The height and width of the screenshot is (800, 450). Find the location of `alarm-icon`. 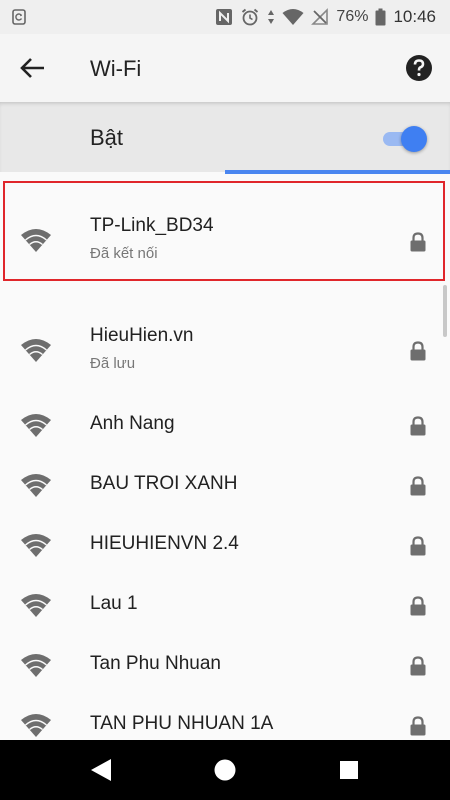

alarm-icon is located at coordinates (250, 17).